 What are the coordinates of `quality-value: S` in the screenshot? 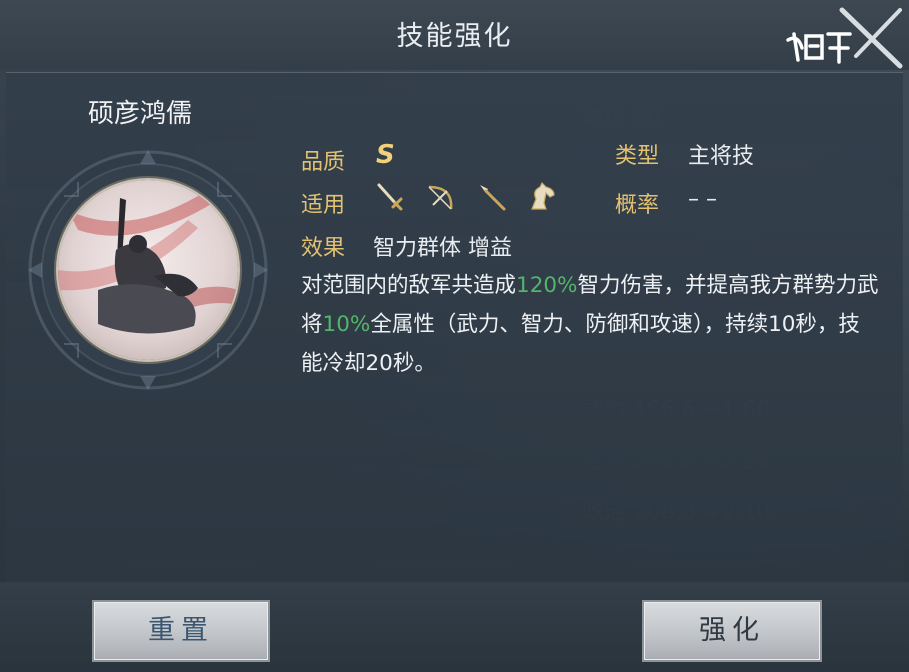 It's located at (385, 155).